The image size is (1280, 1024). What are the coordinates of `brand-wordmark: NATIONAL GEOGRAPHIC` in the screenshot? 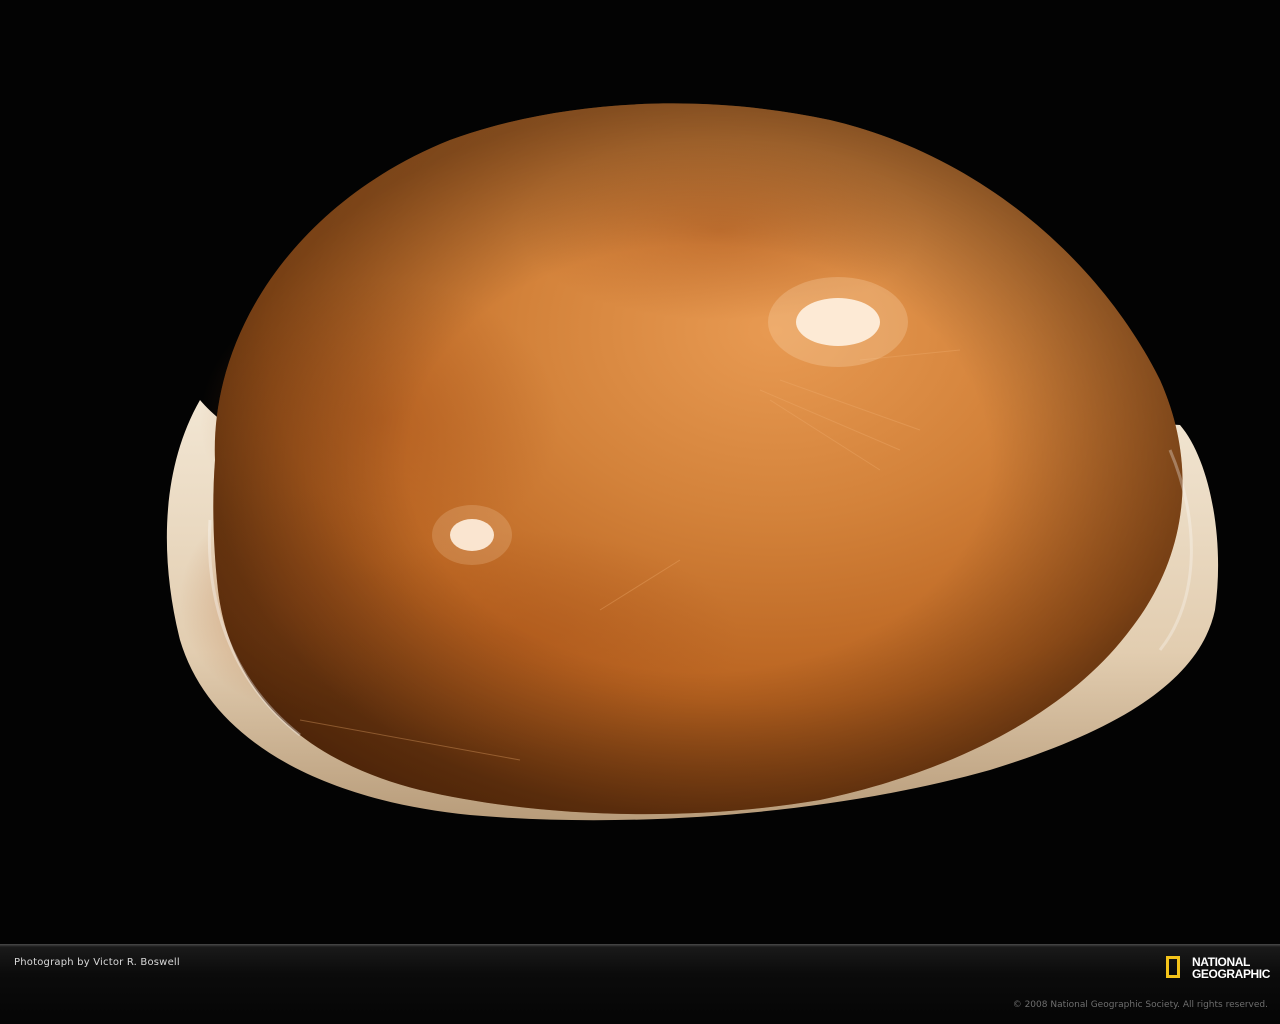 It's located at (1231, 968).